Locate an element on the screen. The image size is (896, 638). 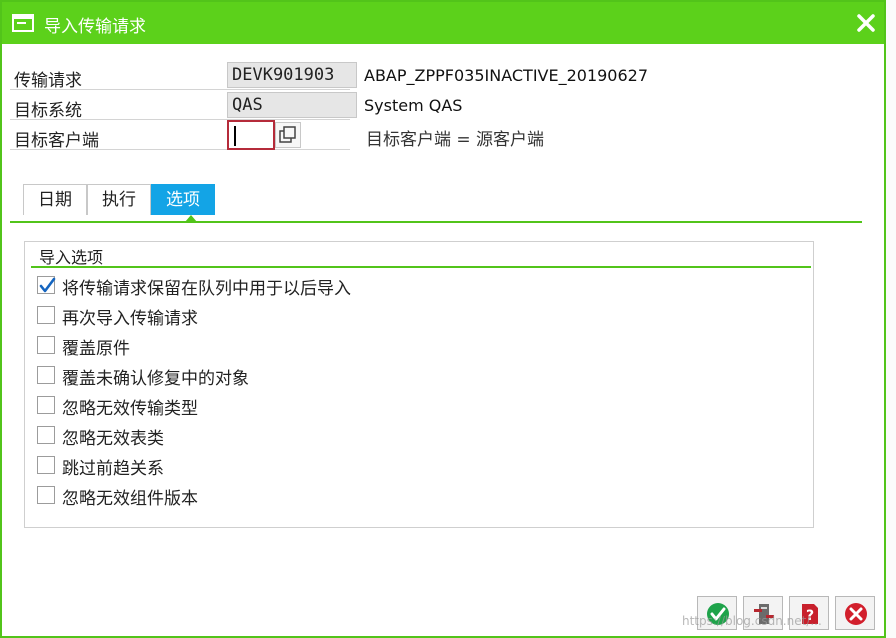
checkmark-icon is located at coordinates (47, 285).